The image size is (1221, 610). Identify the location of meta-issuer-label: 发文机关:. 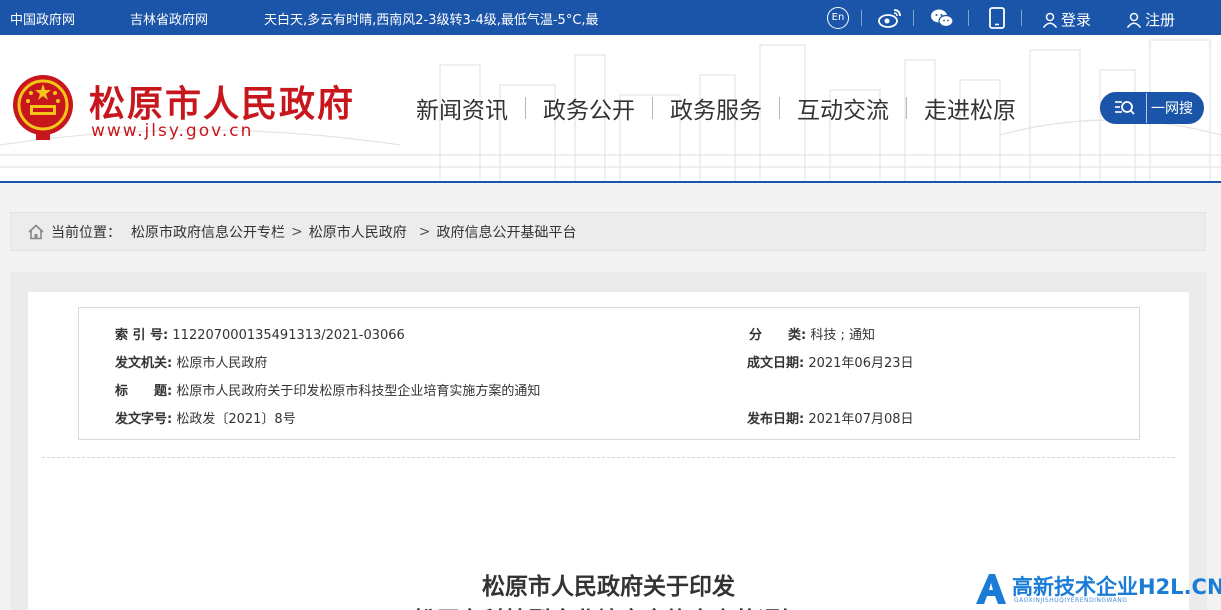
(144, 363).